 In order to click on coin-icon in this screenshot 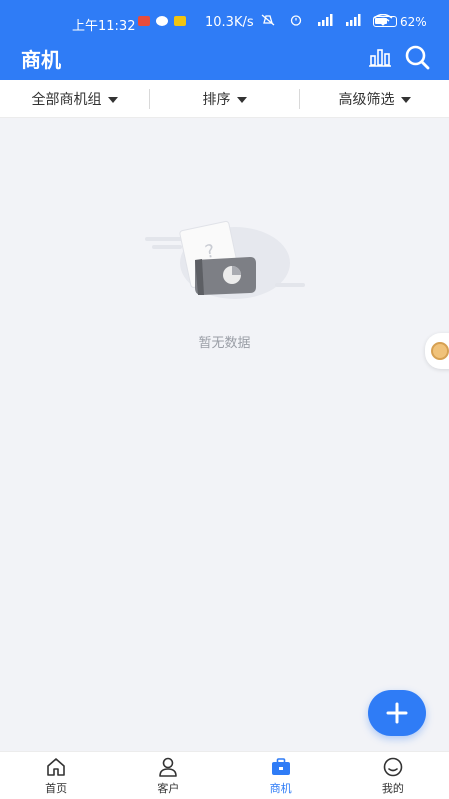, I will do `click(440, 351)`.